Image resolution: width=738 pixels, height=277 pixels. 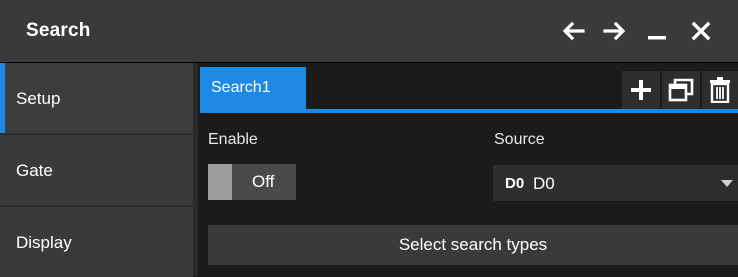 I want to click on source-value: D0, so click(x=544, y=183).